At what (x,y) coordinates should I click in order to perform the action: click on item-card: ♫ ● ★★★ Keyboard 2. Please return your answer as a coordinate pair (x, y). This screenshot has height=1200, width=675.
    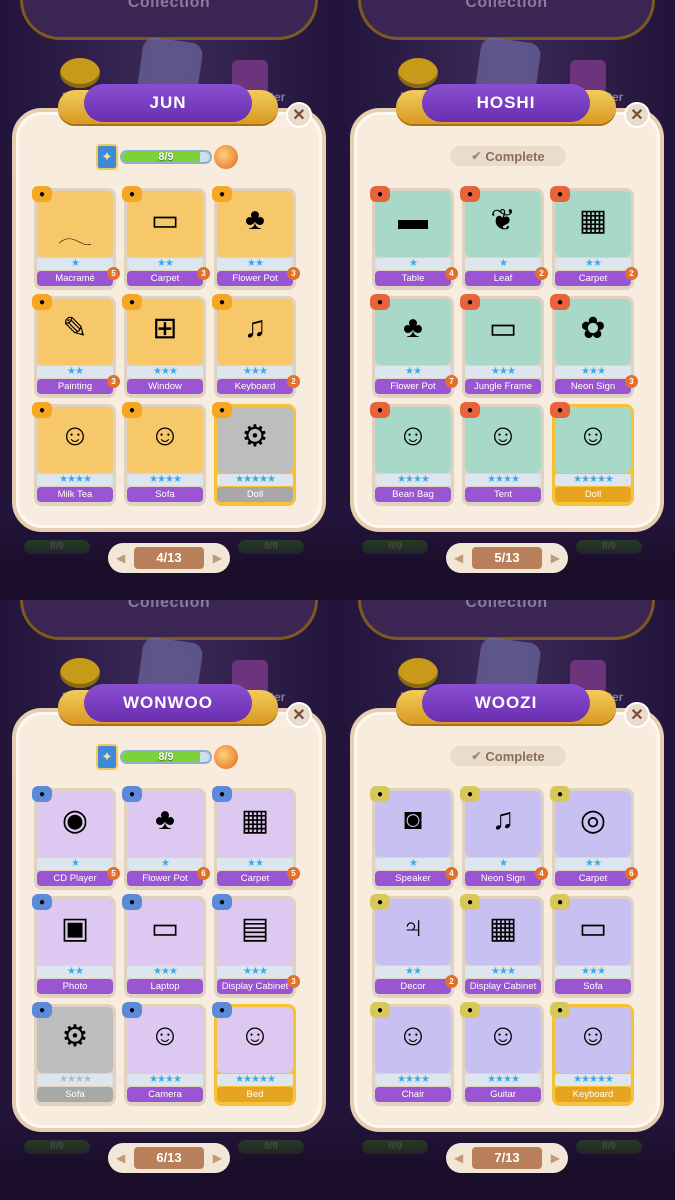
    Looking at the image, I should click on (256, 346).